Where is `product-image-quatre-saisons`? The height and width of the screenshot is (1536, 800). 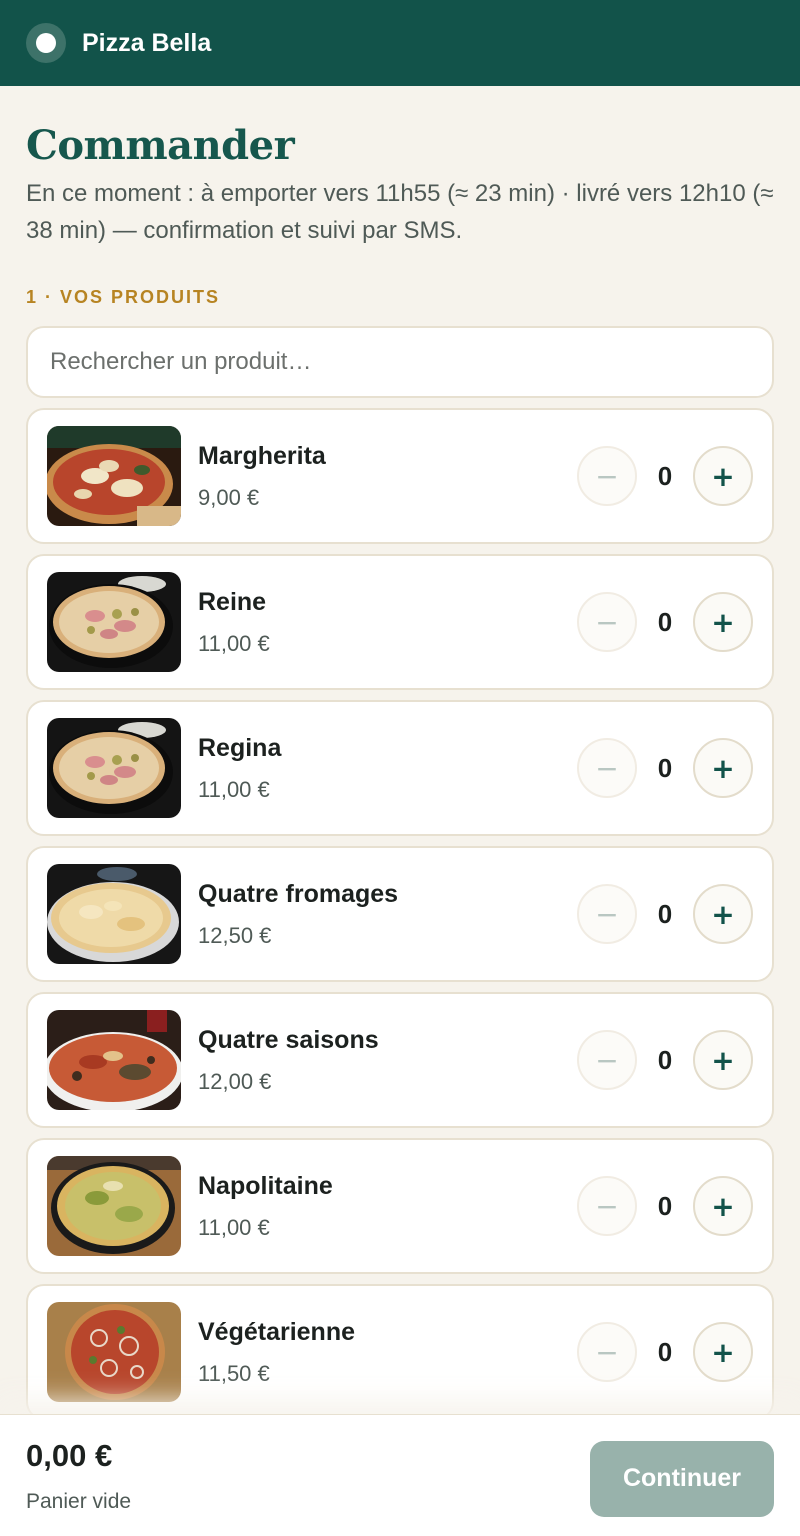
product-image-quatre-saisons is located at coordinates (114, 1060).